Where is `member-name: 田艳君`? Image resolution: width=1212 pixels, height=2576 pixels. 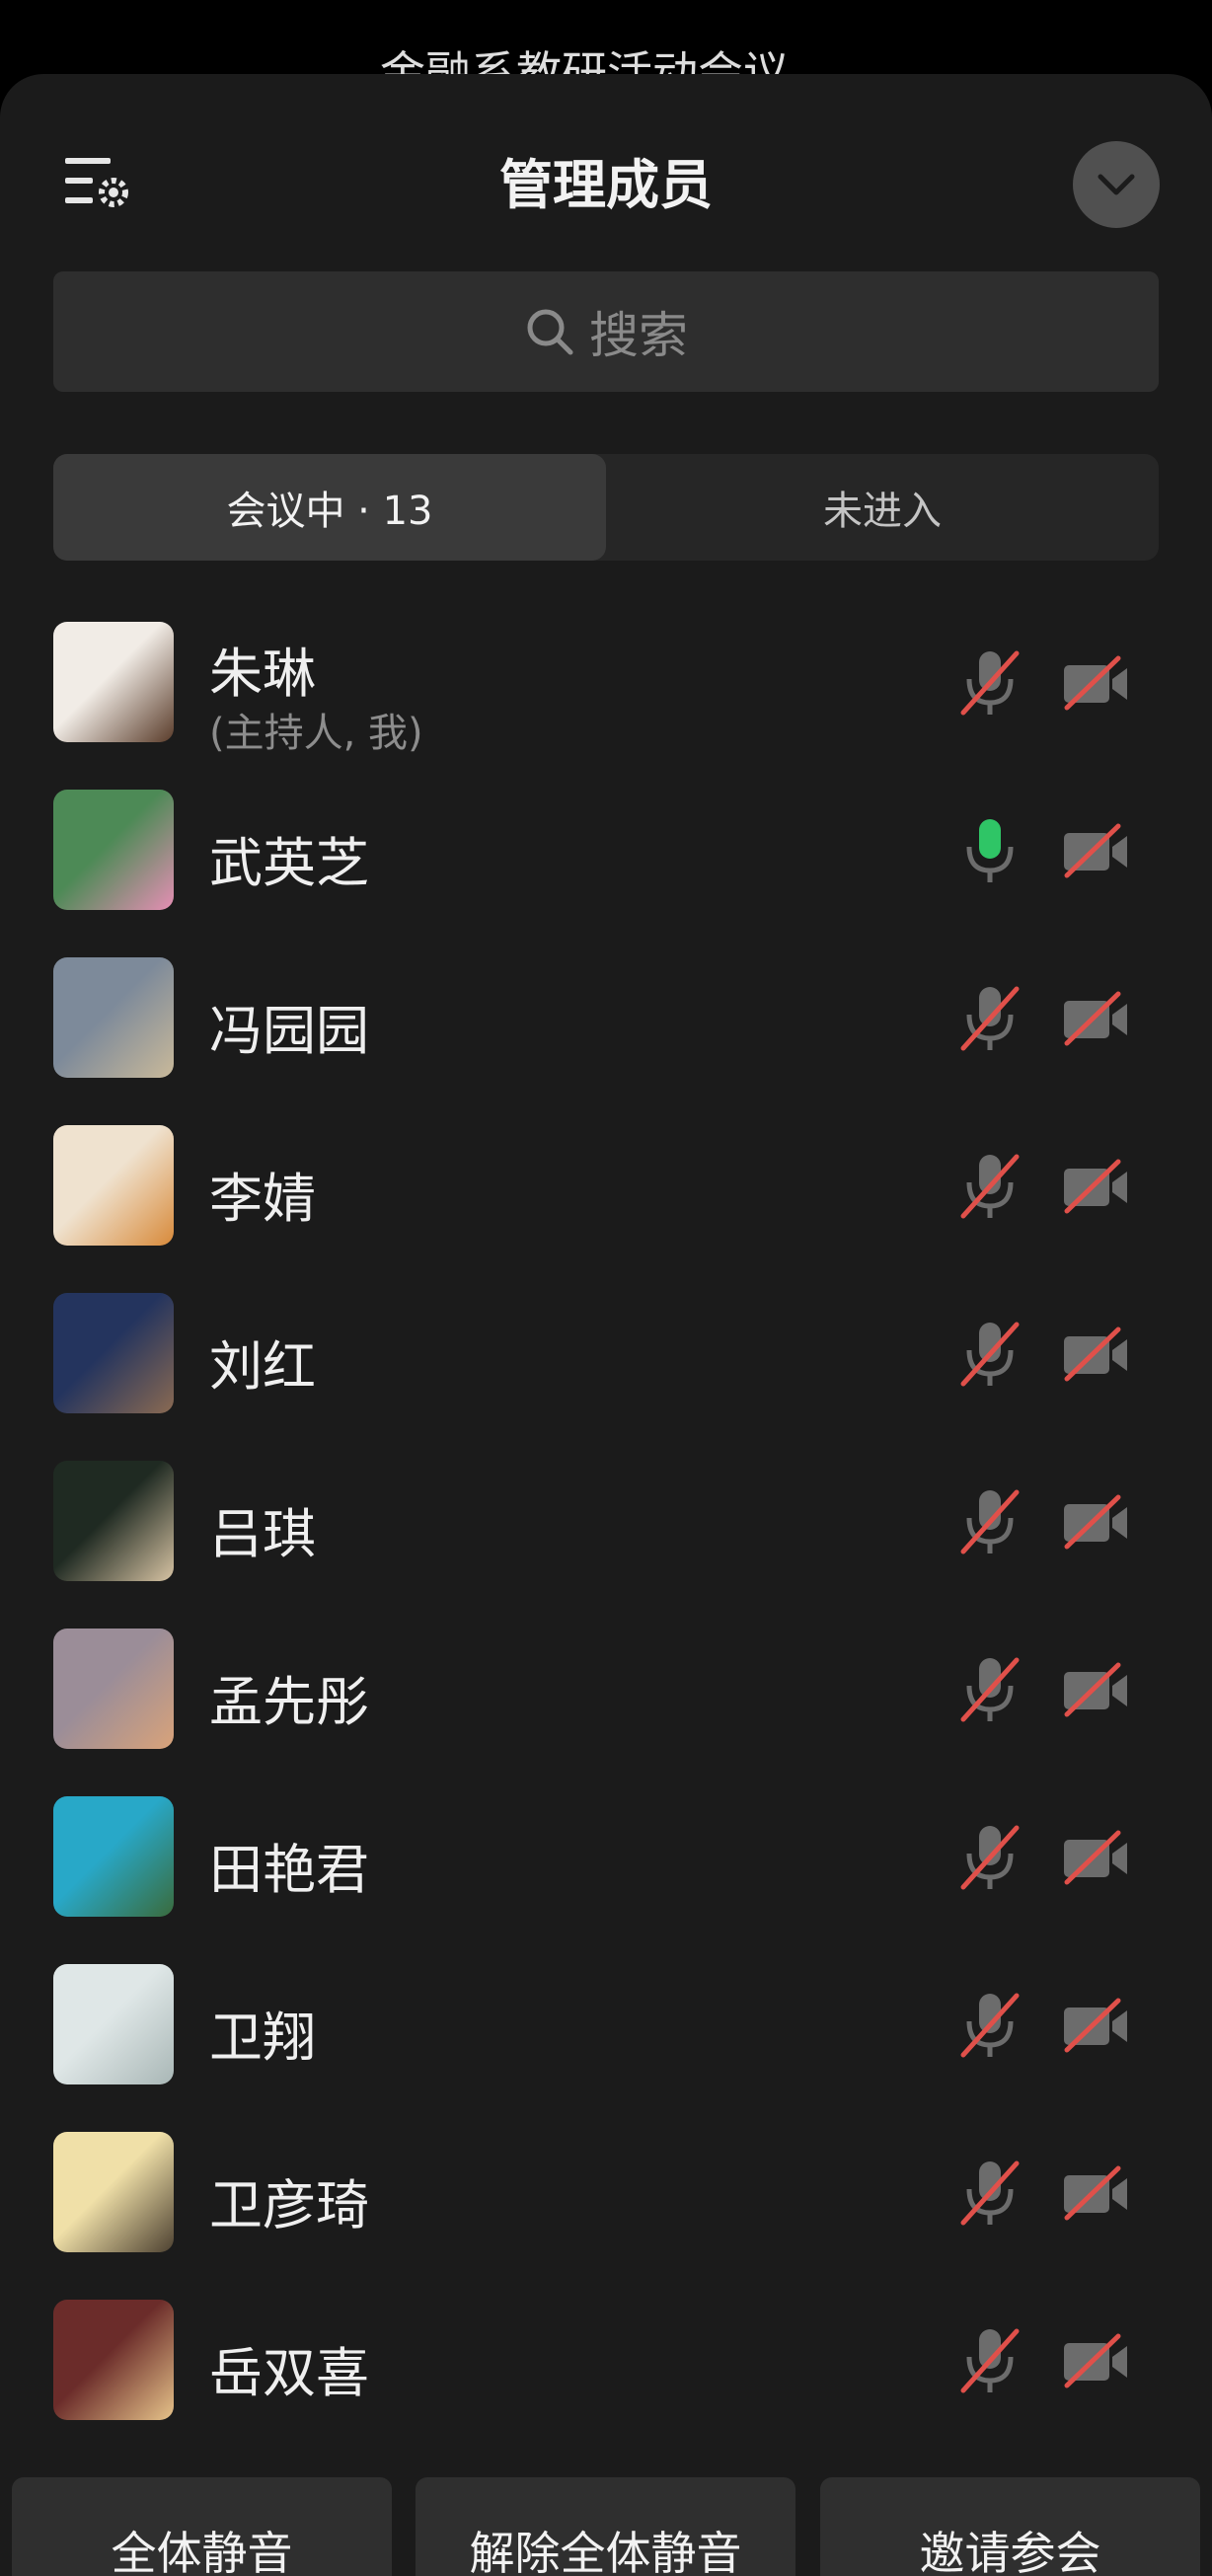 member-name: 田艳君 is located at coordinates (289, 1870).